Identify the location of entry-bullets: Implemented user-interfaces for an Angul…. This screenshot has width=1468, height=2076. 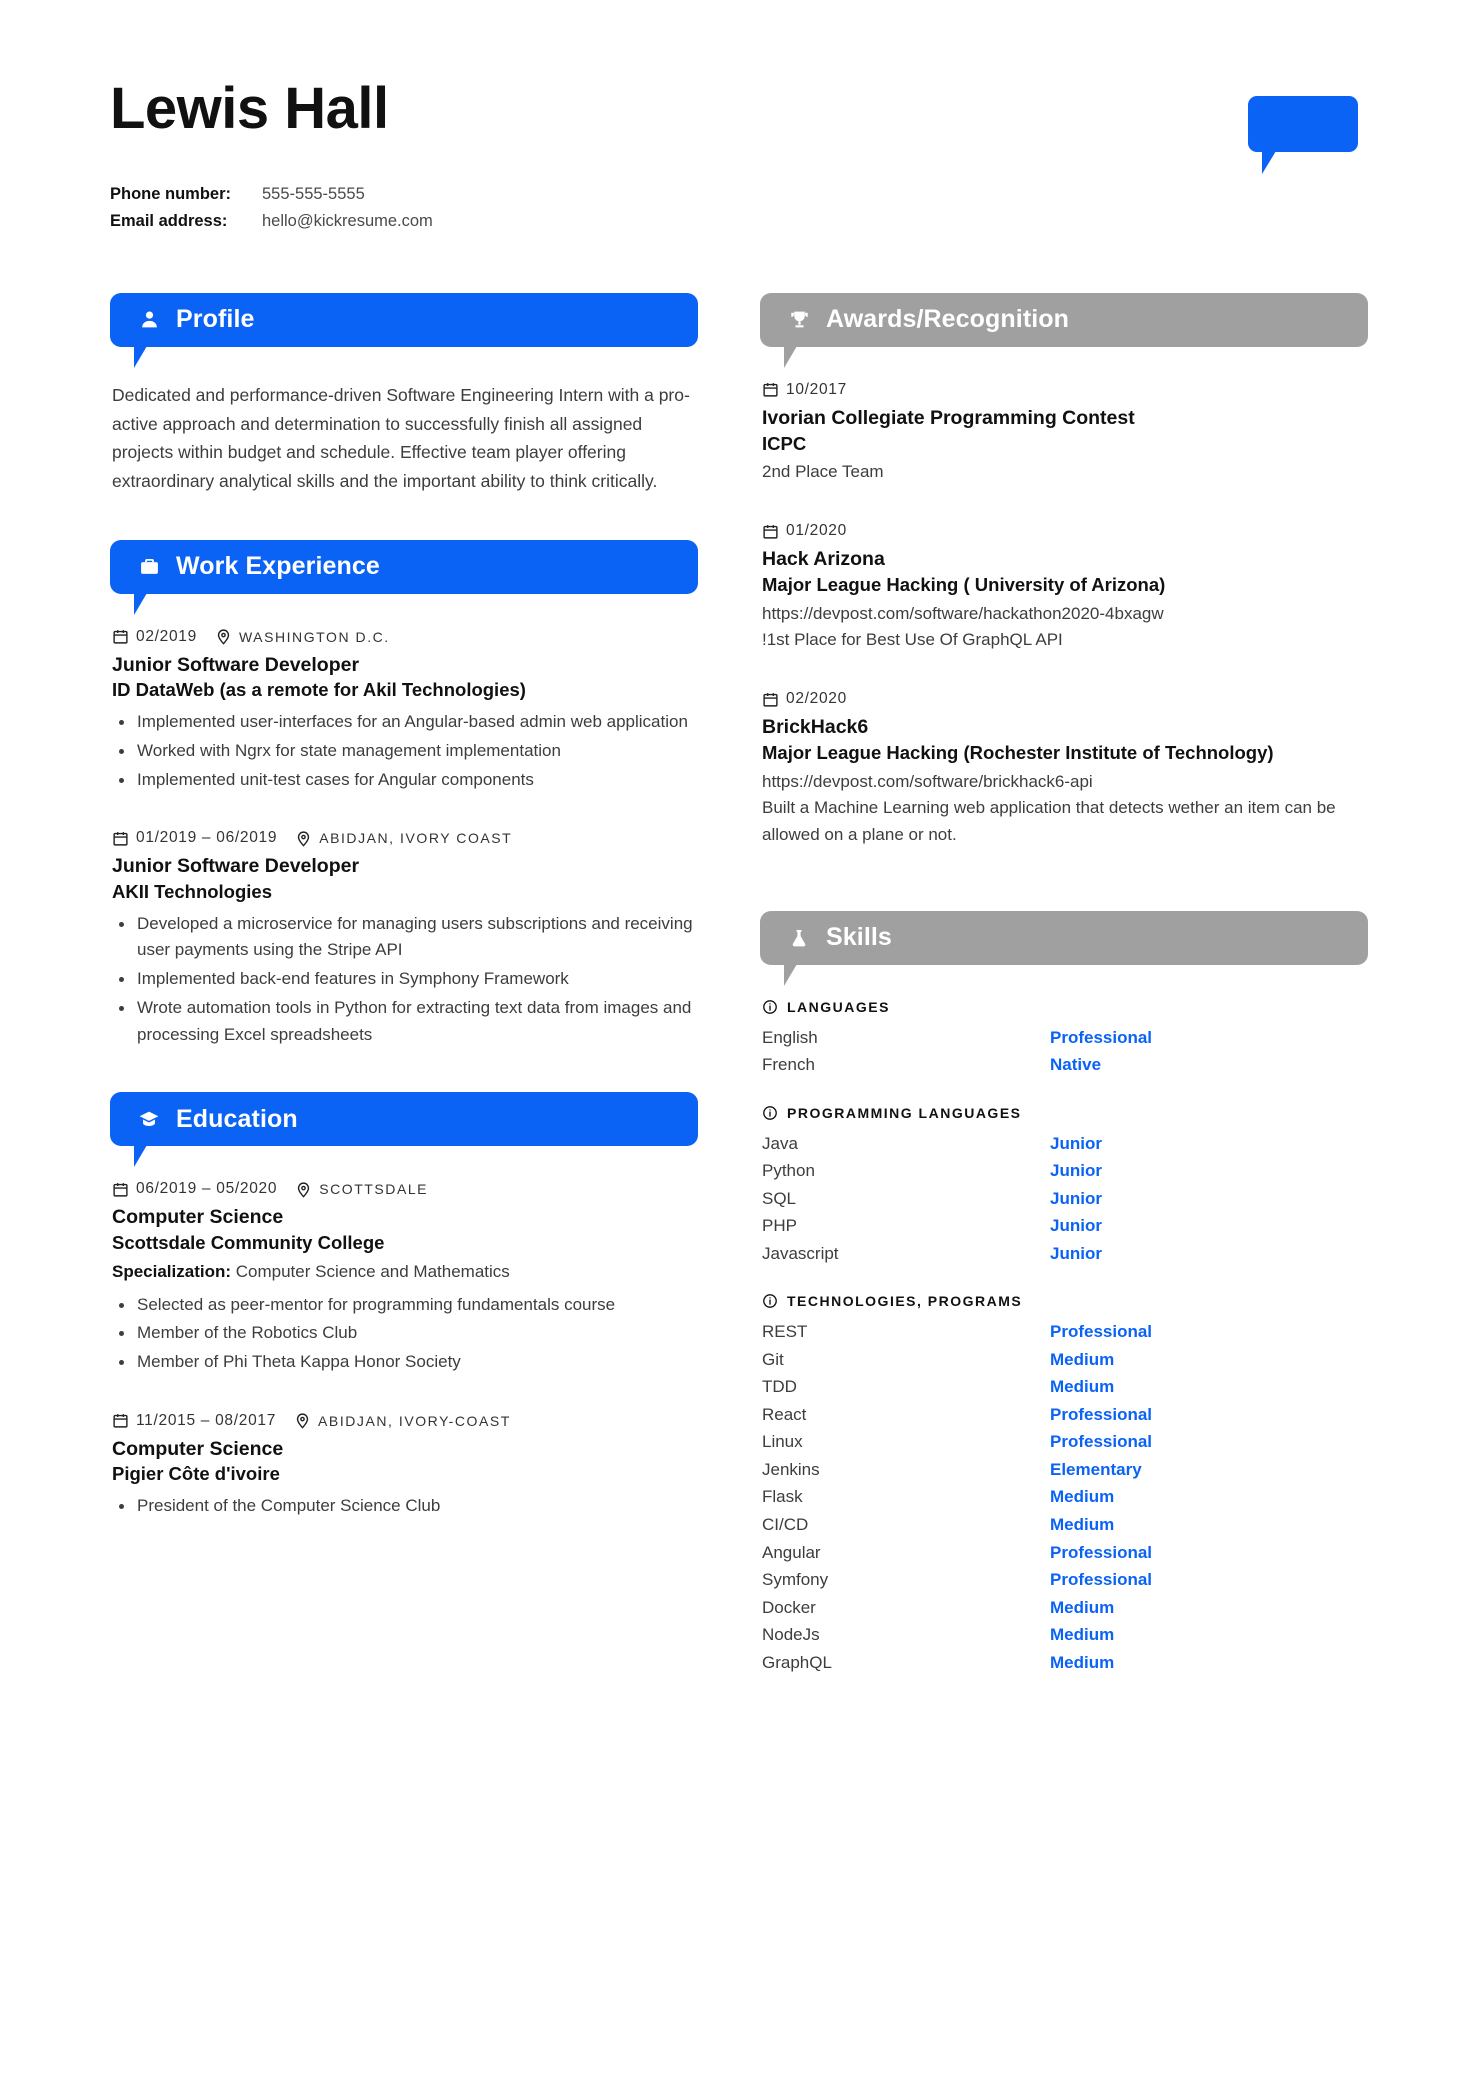
(405, 751).